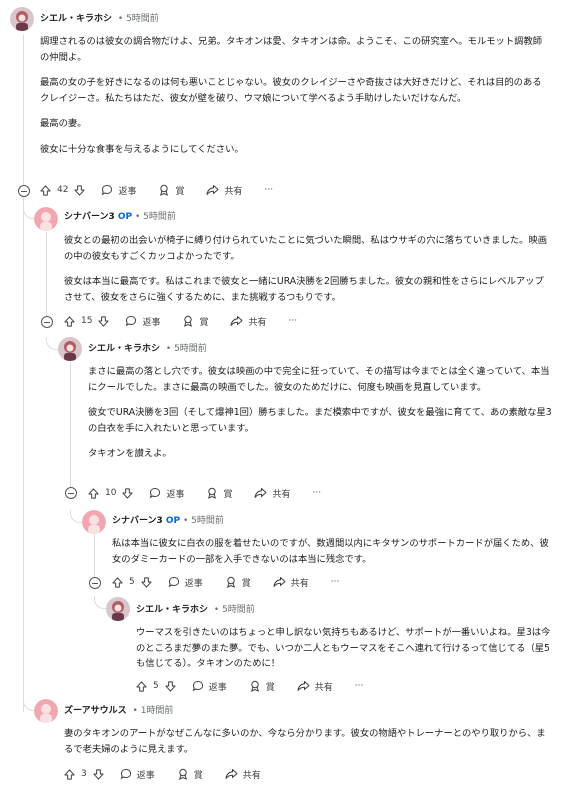  What do you see at coordinates (95, 711) in the screenshot?
I see `author-name: ズーアサウルス` at bounding box center [95, 711].